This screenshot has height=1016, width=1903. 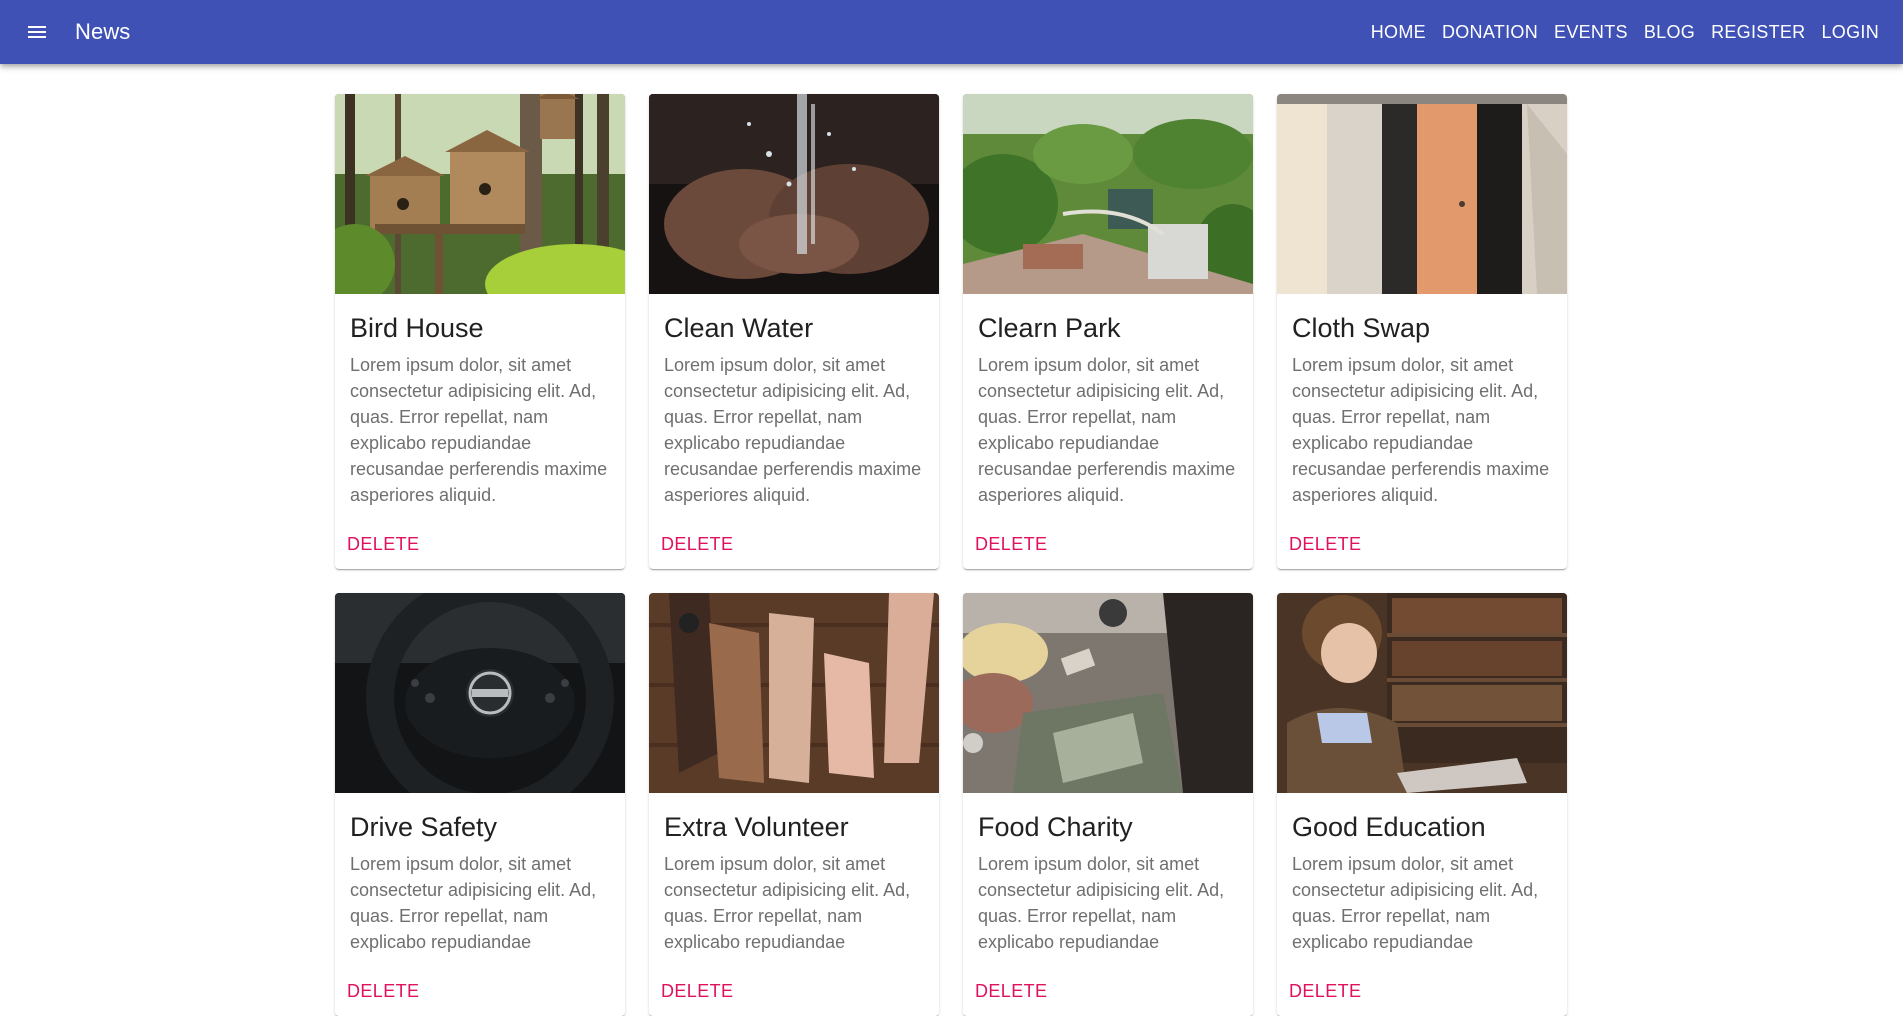 I want to click on card-title: Food Charity, so click(x=1055, y=827).